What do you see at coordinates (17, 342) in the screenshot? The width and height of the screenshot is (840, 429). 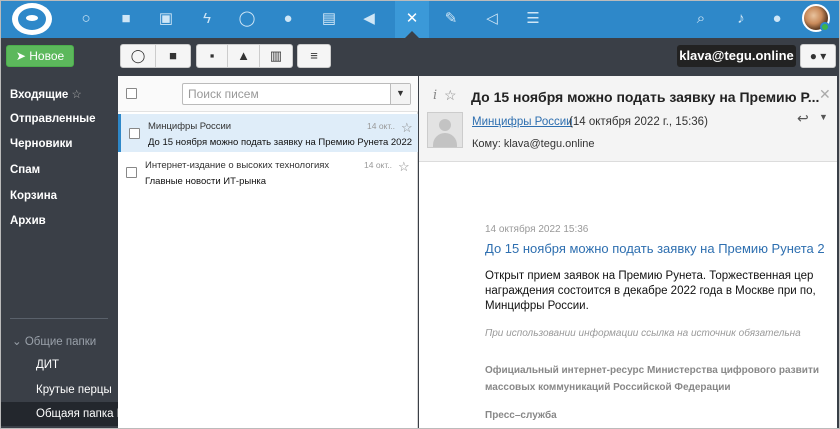 I see `chevron-down-icon: ⌄` at bounding box center [17, 342].